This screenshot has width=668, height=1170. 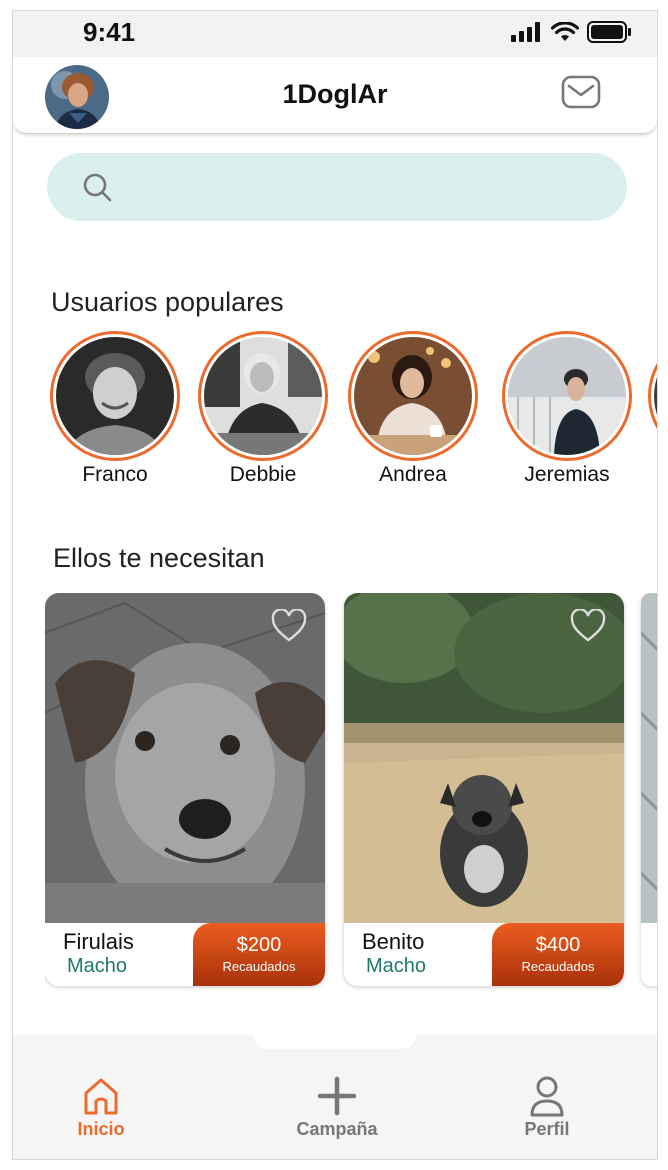 I want to click on wifi-icon, so click(x=565, y=31).